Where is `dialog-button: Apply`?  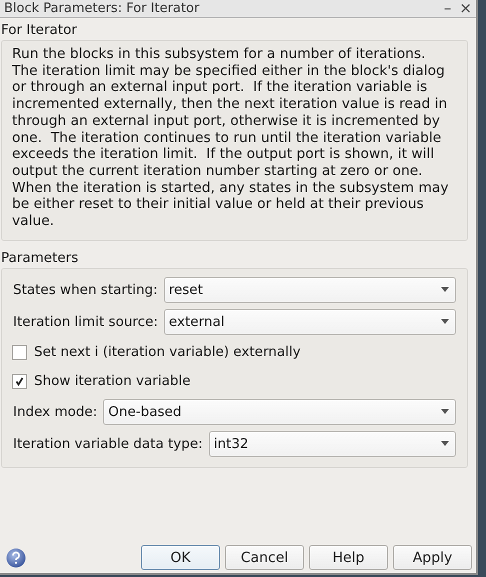
dialog-button: Apply is located at coordinates (432, 557).